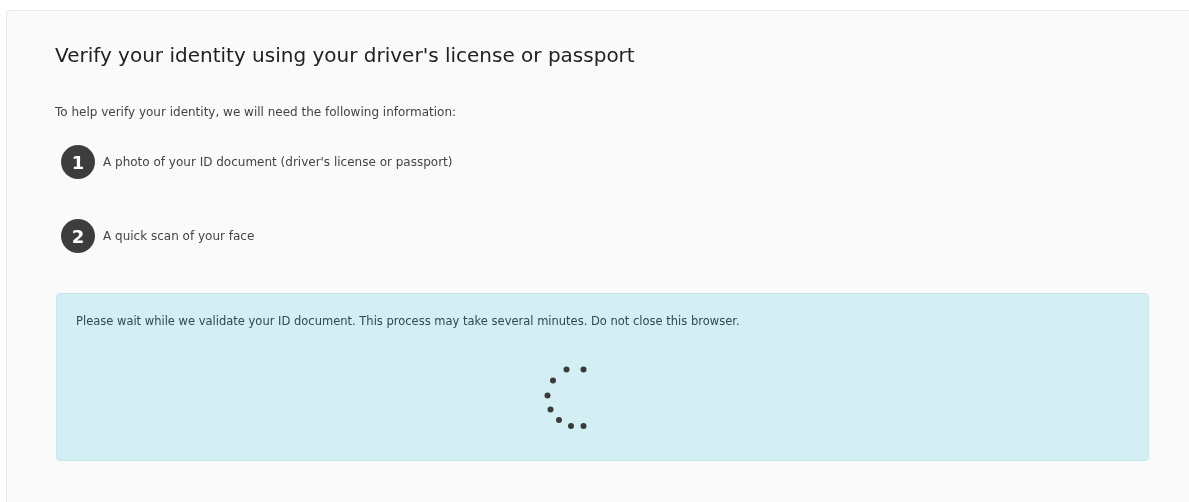  What do you see at coordinates (256, 112) in the screenshot?
I see `intro-text: To help verify your identity, we will need the following information:` at bounding box center [256, 112].